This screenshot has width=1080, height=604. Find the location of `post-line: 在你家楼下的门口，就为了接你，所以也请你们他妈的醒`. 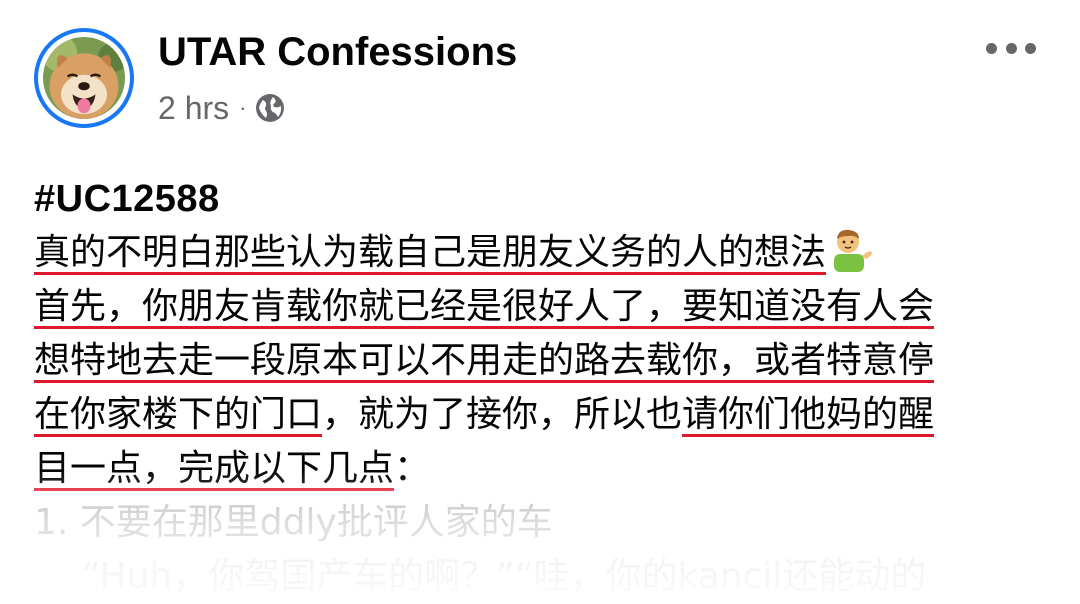

post-line: 在你家楼下的门口，就为了接你，所以也请你们他妈的醒 is located at coordinates (539, 415).